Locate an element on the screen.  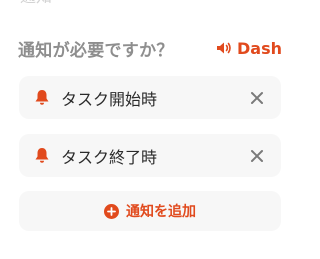
speaker-icon is located at coordinates (224, 48).